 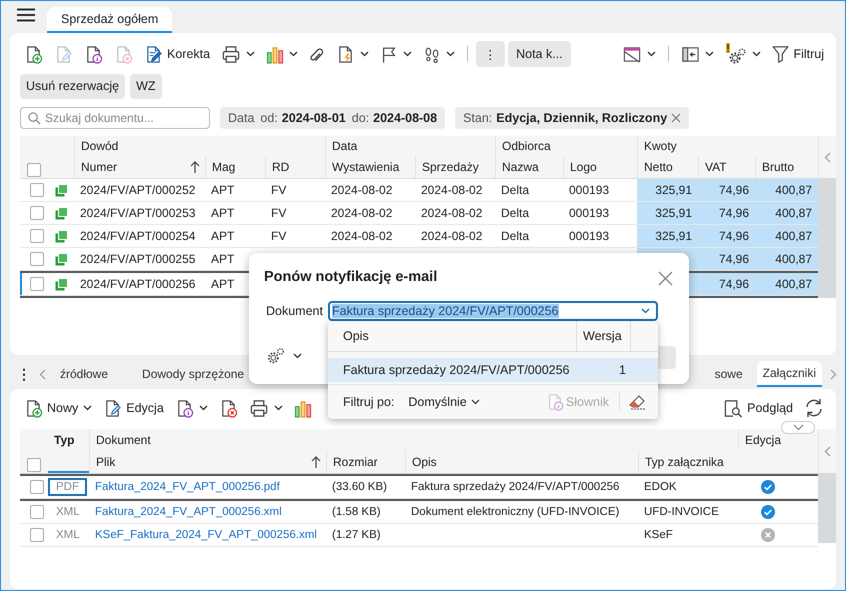 What do you see at coordinates (515, 512) in the screenshot?
I see `table-cell: Dokument elektroniczny (UFD-INVOICE)` at bounding box center [515, 512].